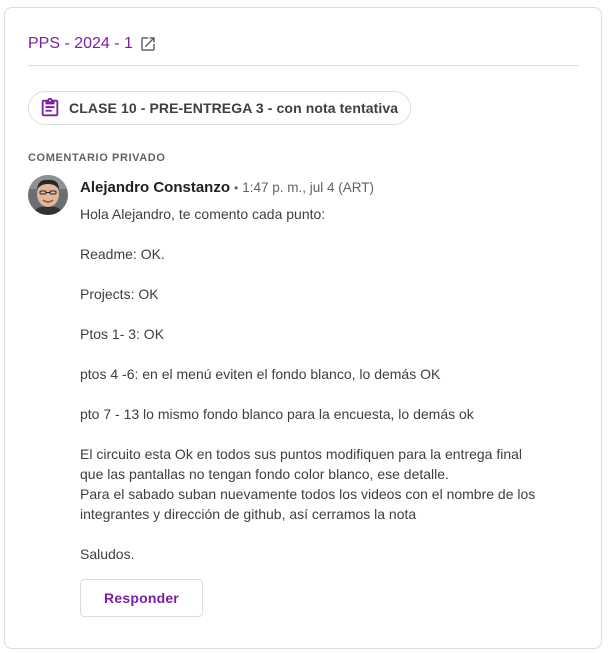 Image resolution: width=608 pixels, height=654 pixels. What do you see at coordinates (141, 598) in the screenshot?
I see `reply-button: Responder` at bounding box center [141, 598].